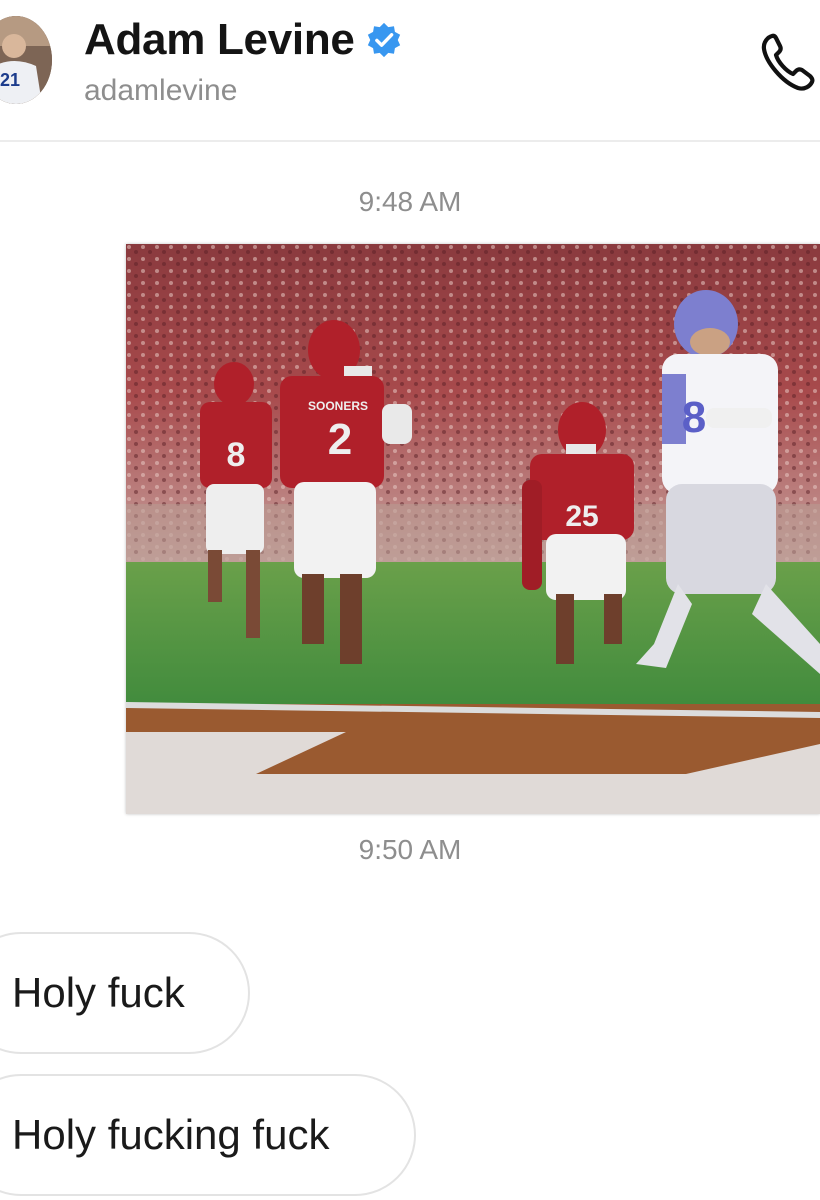 The image size is (820, 1200). I want to click on message-text: Holy fucking fuck, so click(171, 1134).